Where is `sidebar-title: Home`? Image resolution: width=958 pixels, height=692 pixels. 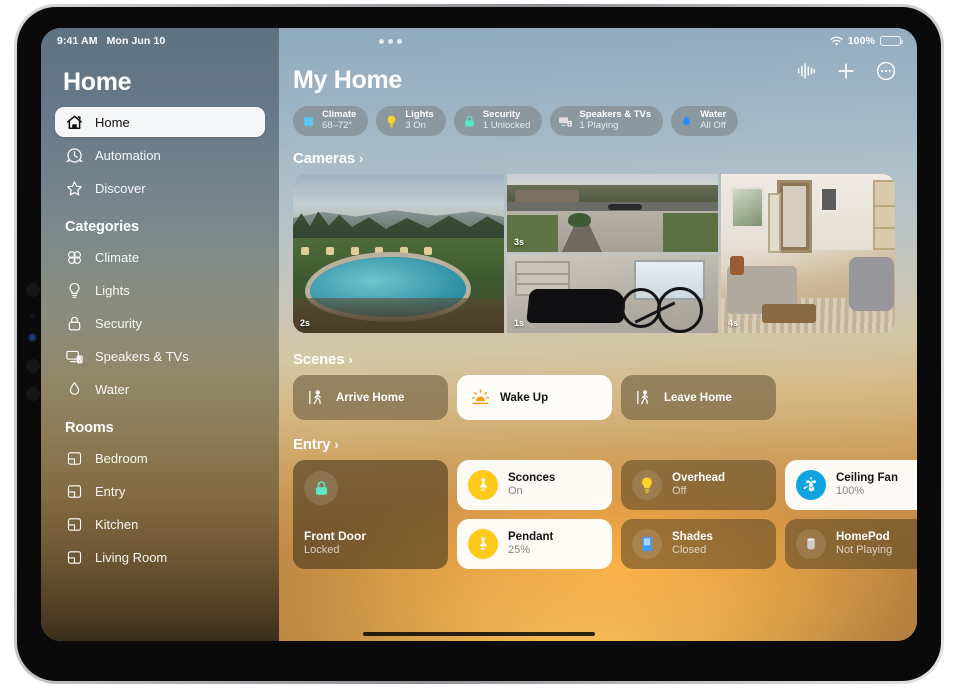
sidebar-title: Home is located at coordinates (97, 82).